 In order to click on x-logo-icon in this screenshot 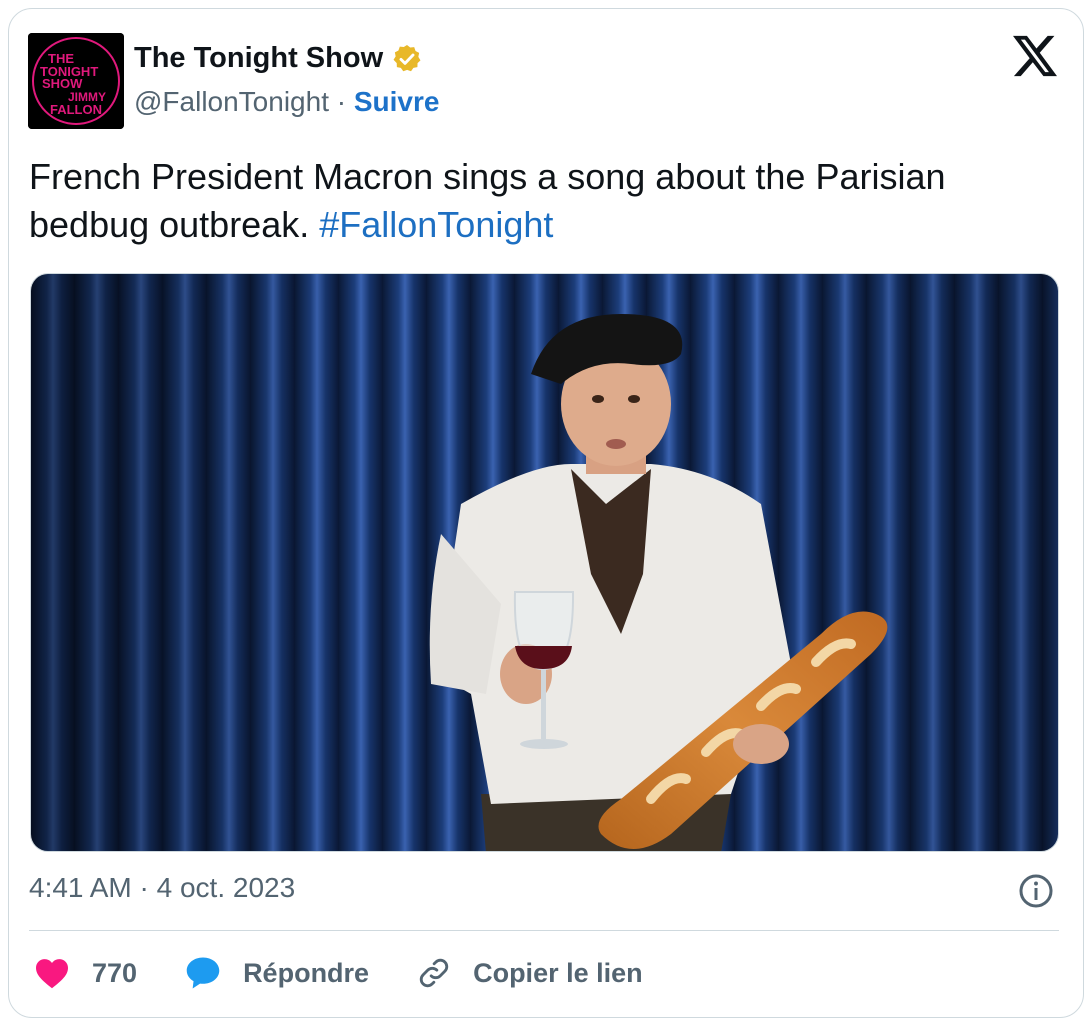, I will do `click(1035, 56)`.